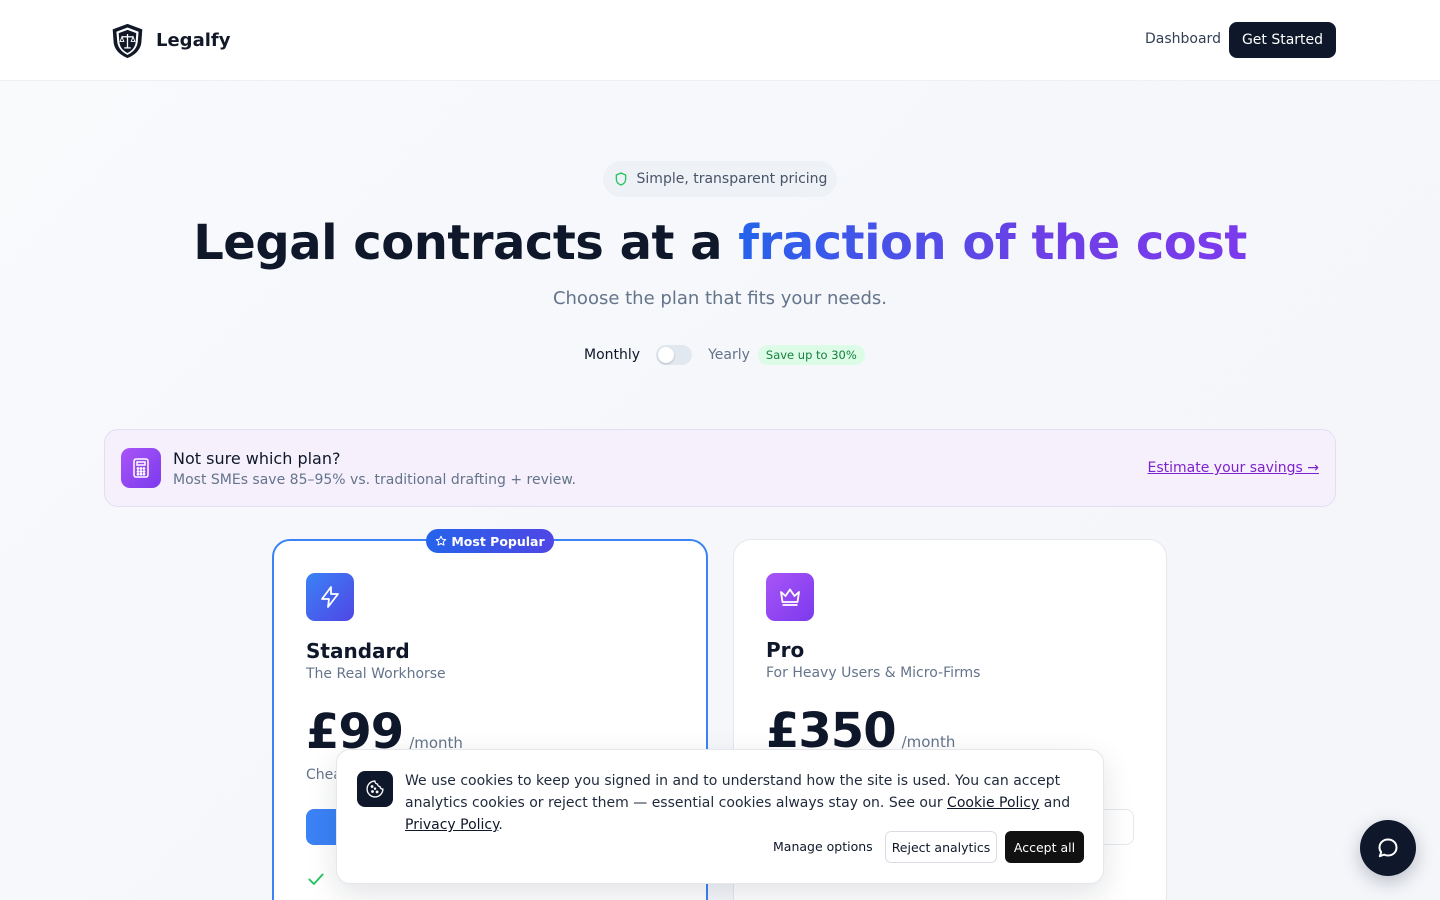 This screenshot has width=1440, height=900. Describe the element at coordinates (466, 243) in the screenshot. I see `title-plain: Legal contracts at a` at that location.